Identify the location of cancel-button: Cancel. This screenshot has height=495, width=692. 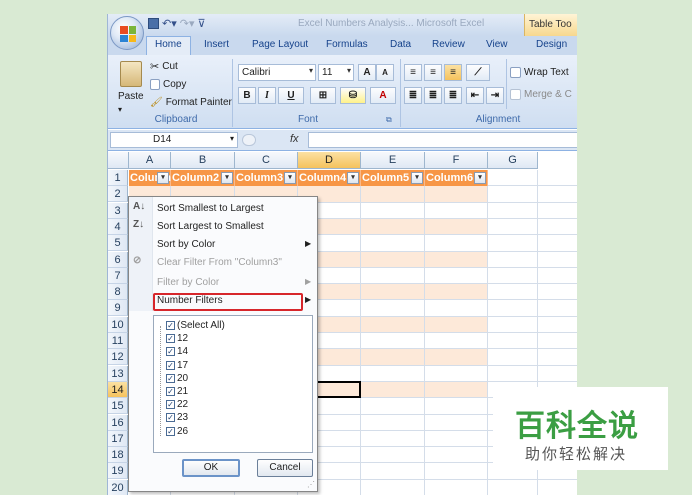
(285, 468).